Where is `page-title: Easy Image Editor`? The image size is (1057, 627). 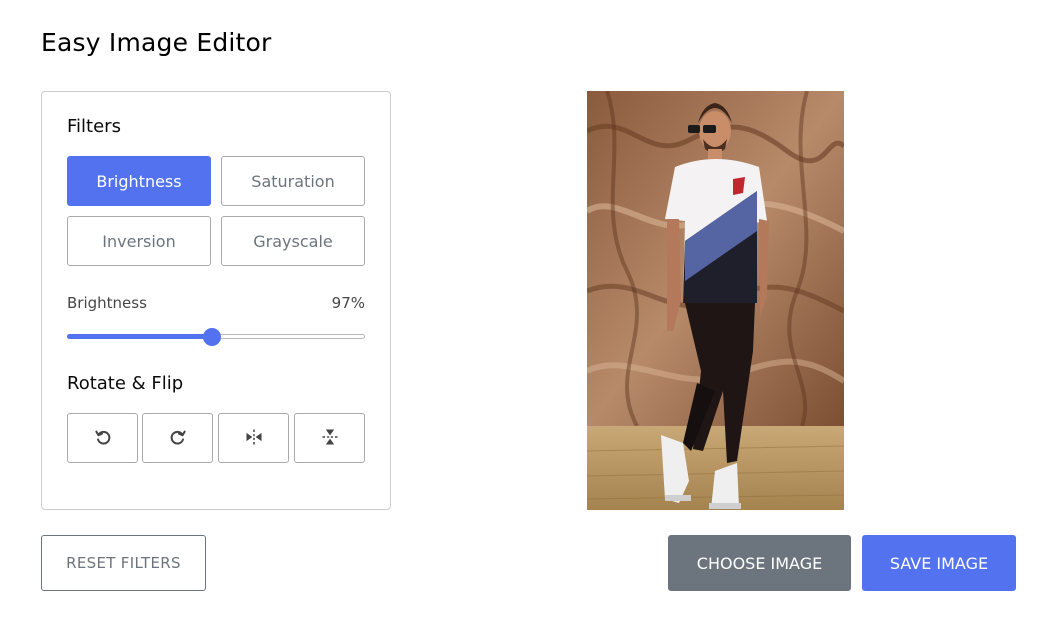 page-title: Easy Image Editor is located at coordinates (156, 42).